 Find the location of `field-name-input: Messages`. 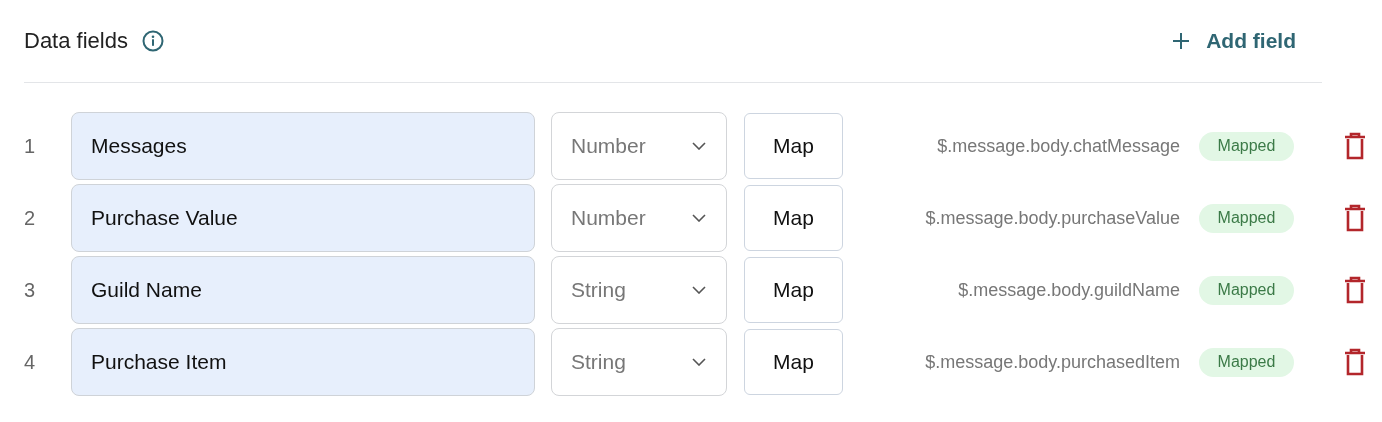

field-name-input: Messages is located at coordinates (303, 146).